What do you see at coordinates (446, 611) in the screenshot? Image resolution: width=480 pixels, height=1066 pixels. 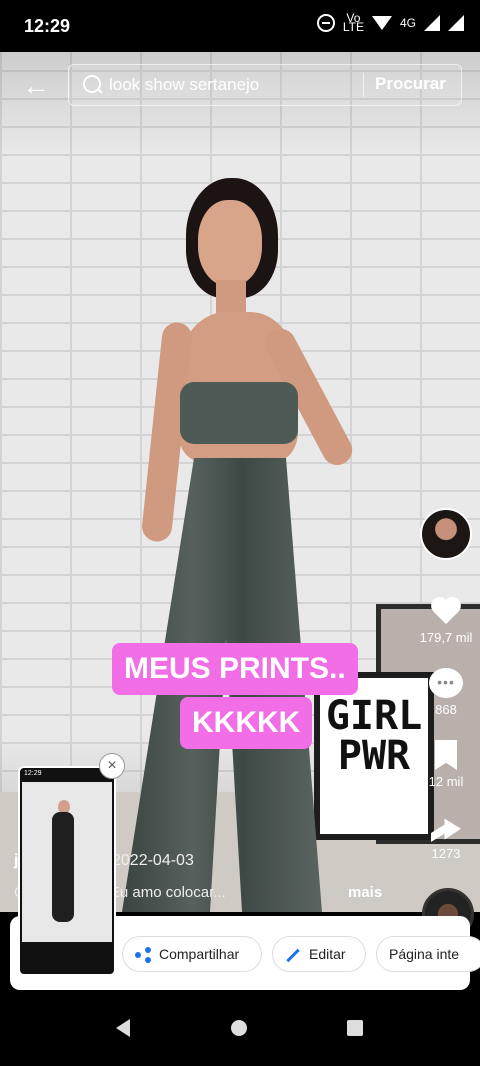 I see `heart-icon` at bounding box center [446, 611].